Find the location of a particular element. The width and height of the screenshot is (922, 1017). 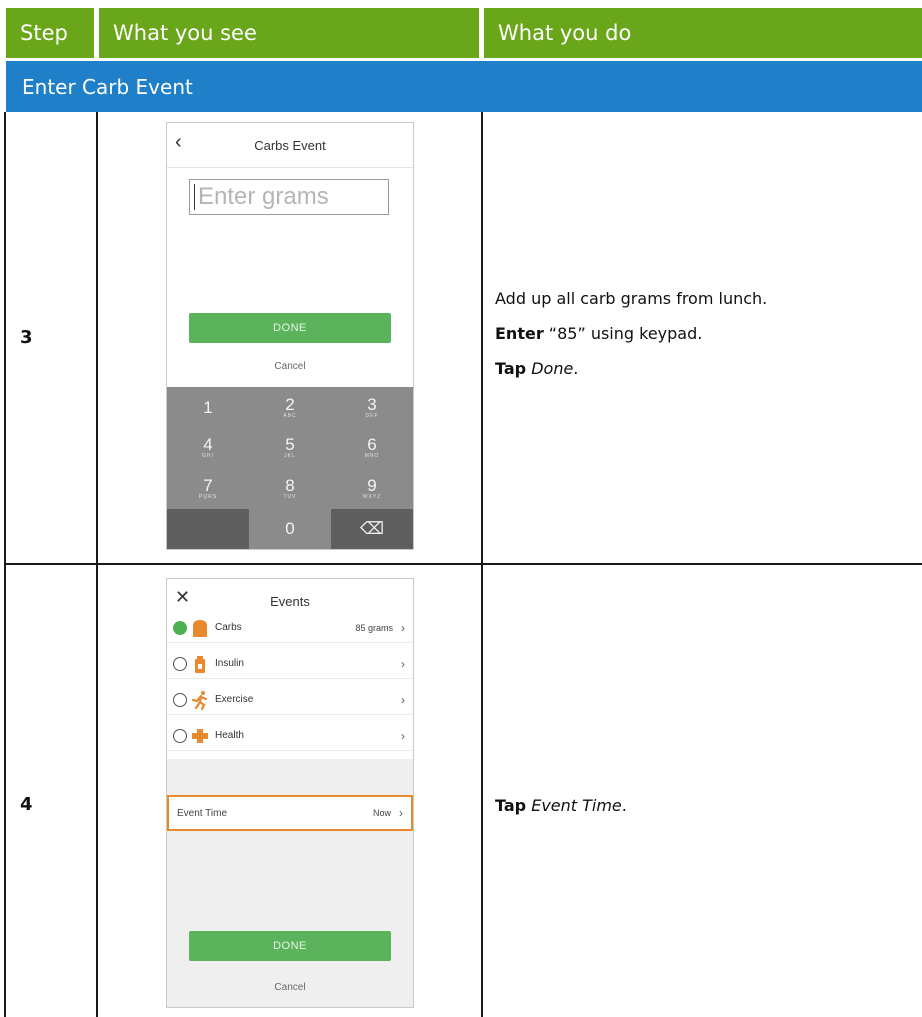

keypad-key: 1 is located at coordinates (208, 407).